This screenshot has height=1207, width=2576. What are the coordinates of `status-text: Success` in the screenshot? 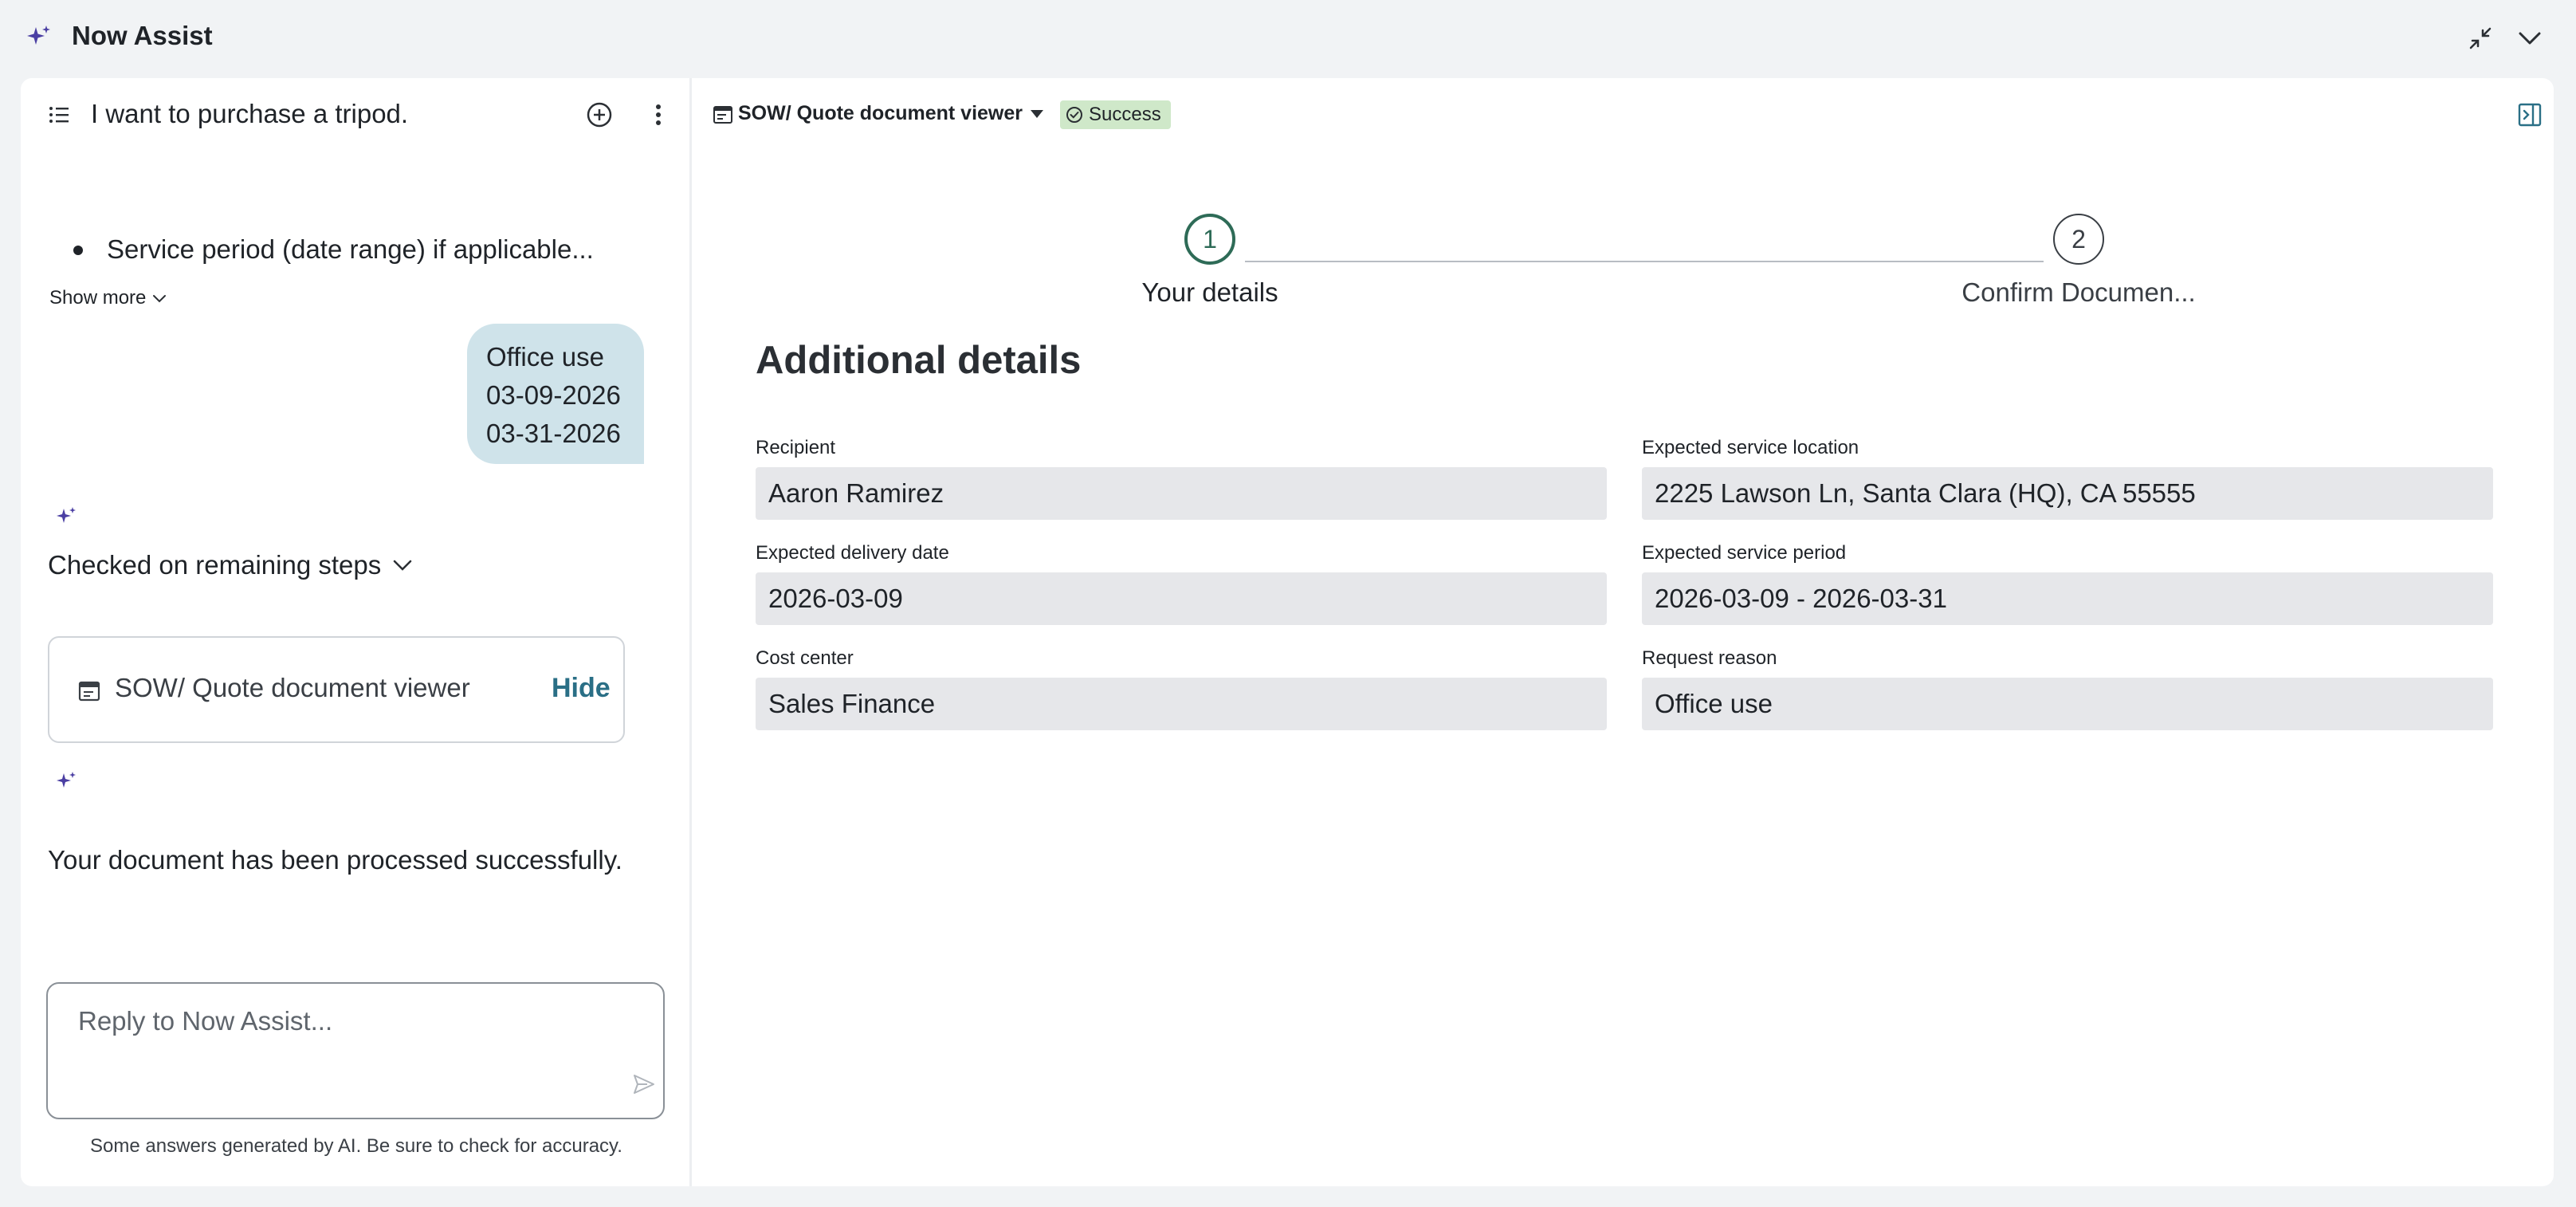 It's located at (1125, 114).